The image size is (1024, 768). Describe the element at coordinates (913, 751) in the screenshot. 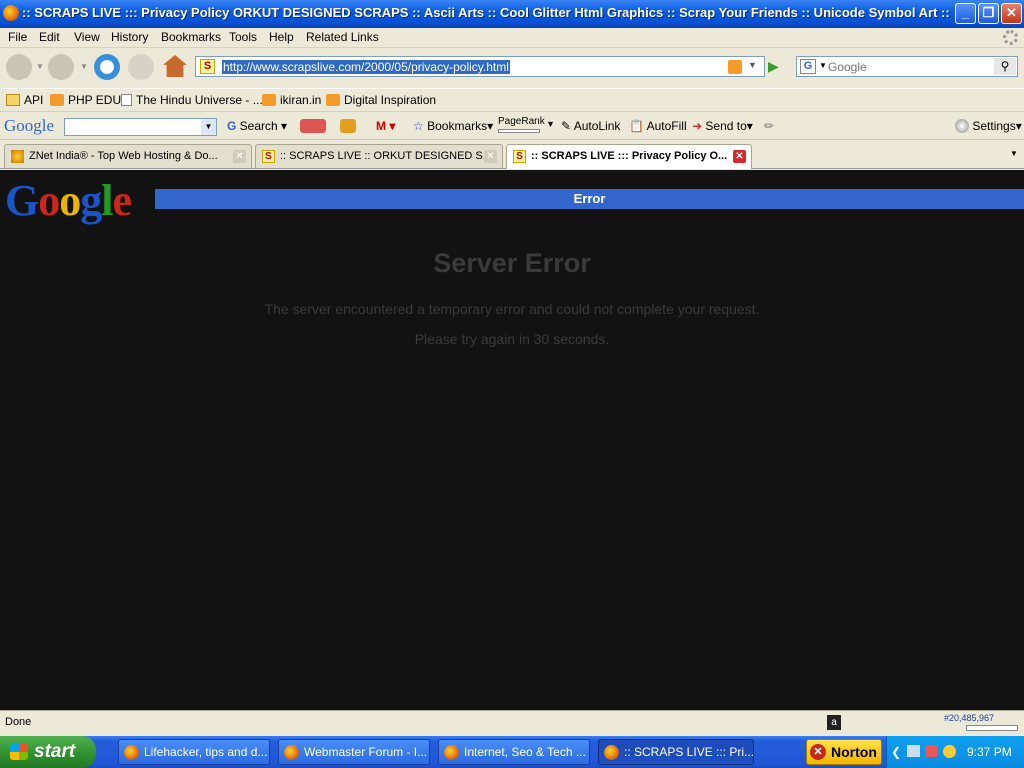

I see `network-icon` at that location.